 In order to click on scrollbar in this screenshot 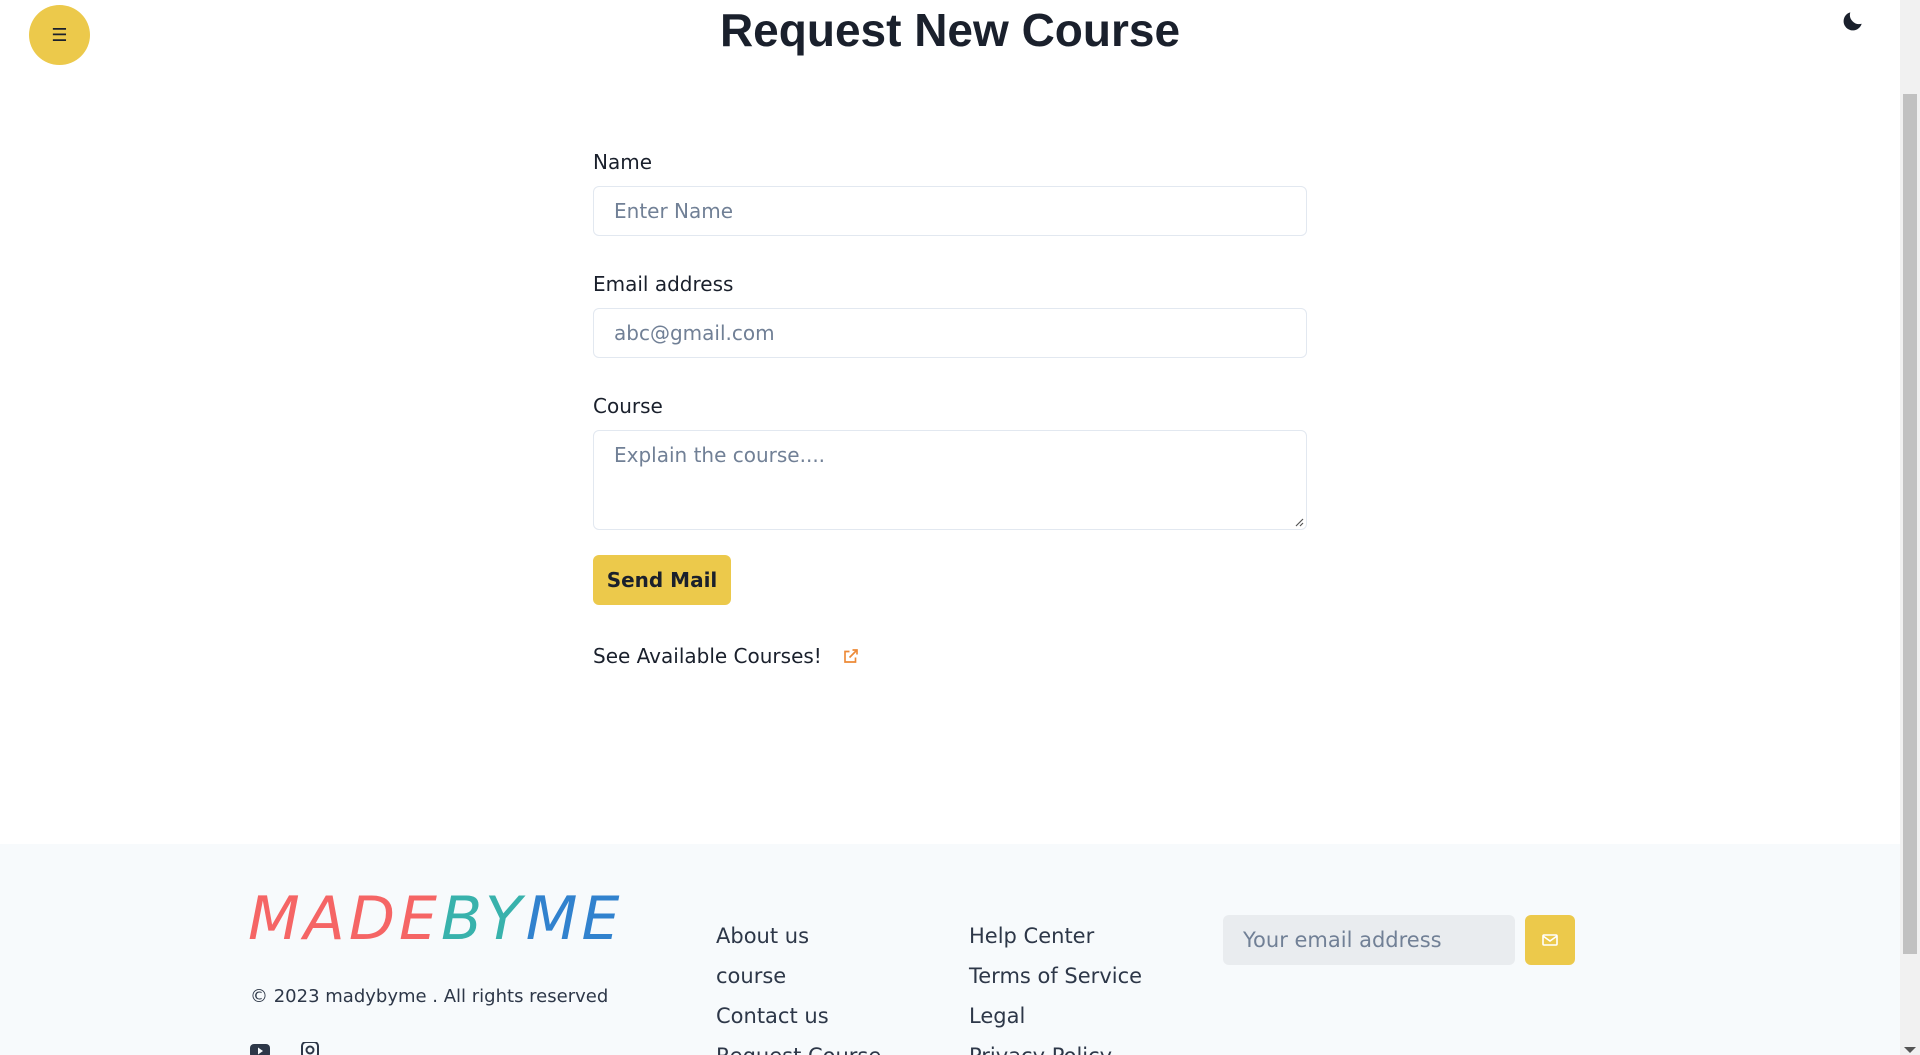, I will do `click(1910, 527)`.